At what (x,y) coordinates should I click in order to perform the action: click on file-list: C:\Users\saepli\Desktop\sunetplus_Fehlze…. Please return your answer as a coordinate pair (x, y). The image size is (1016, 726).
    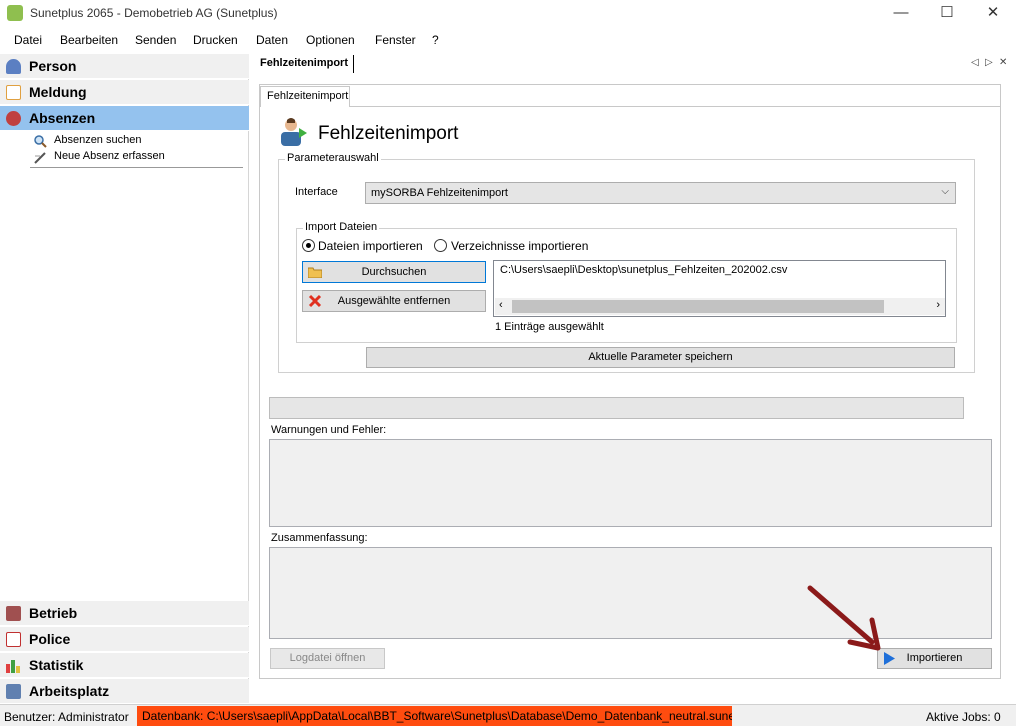
    Looking at the image, I should click on (719, 288).